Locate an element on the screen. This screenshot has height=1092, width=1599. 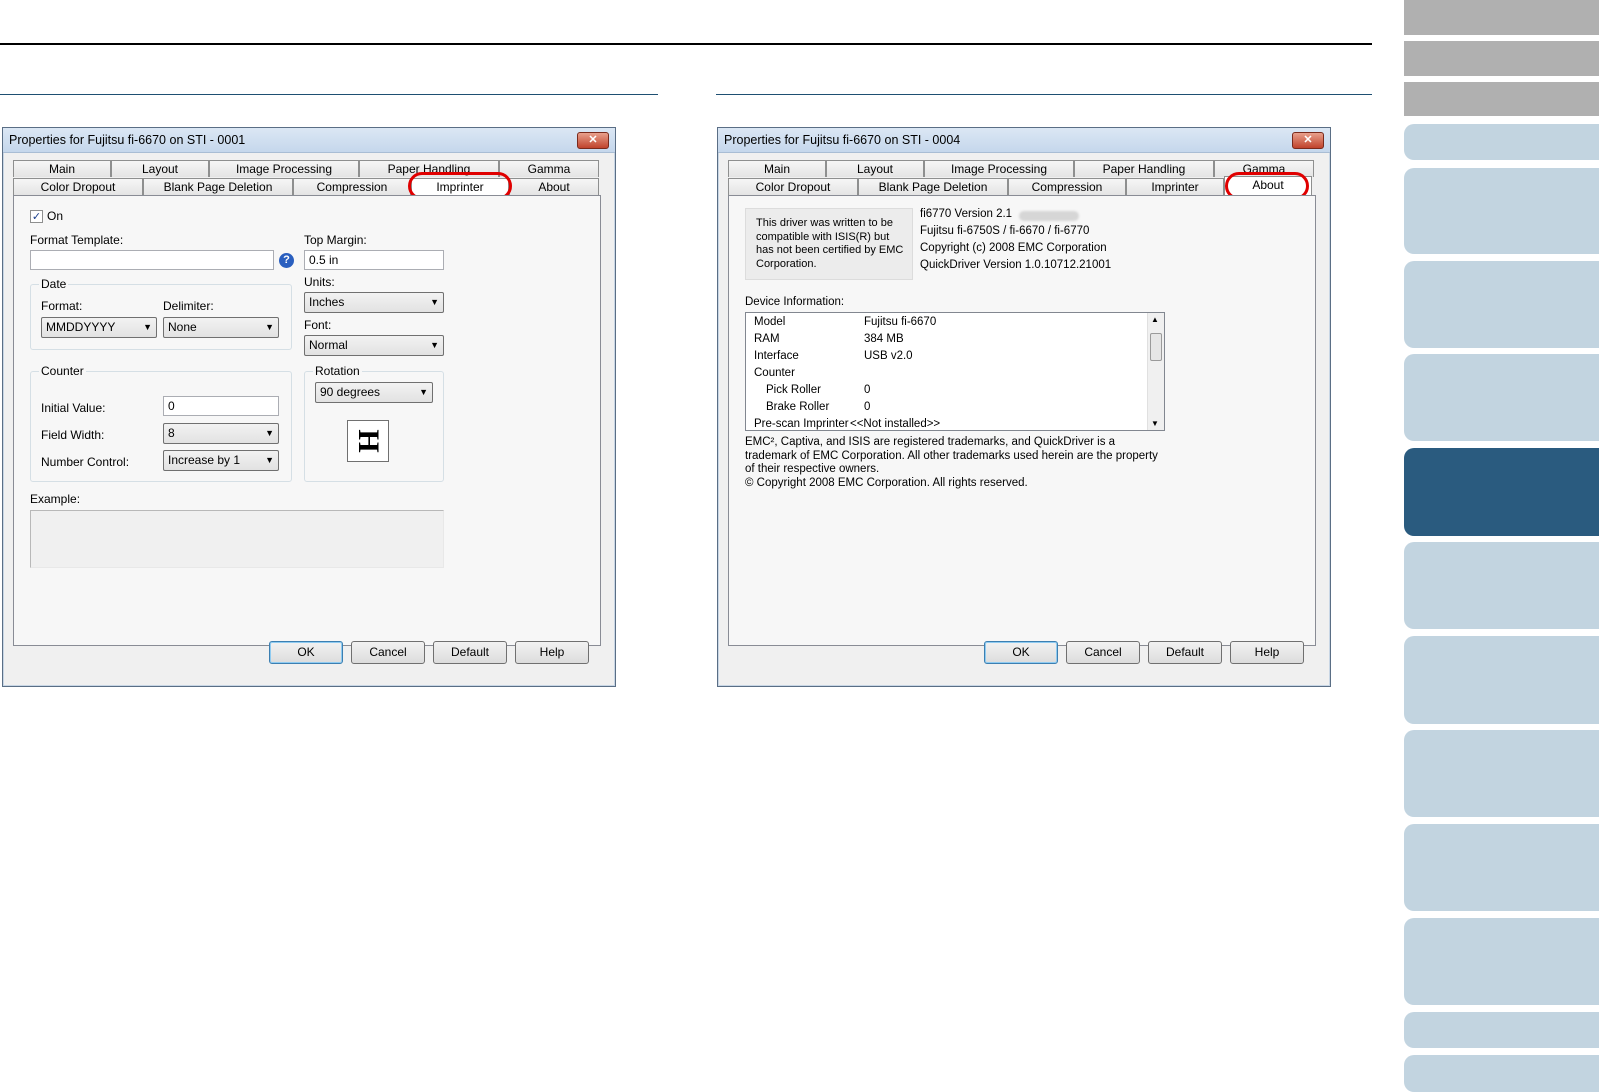
delimiter-value: None is located at coordinates (182, 327).